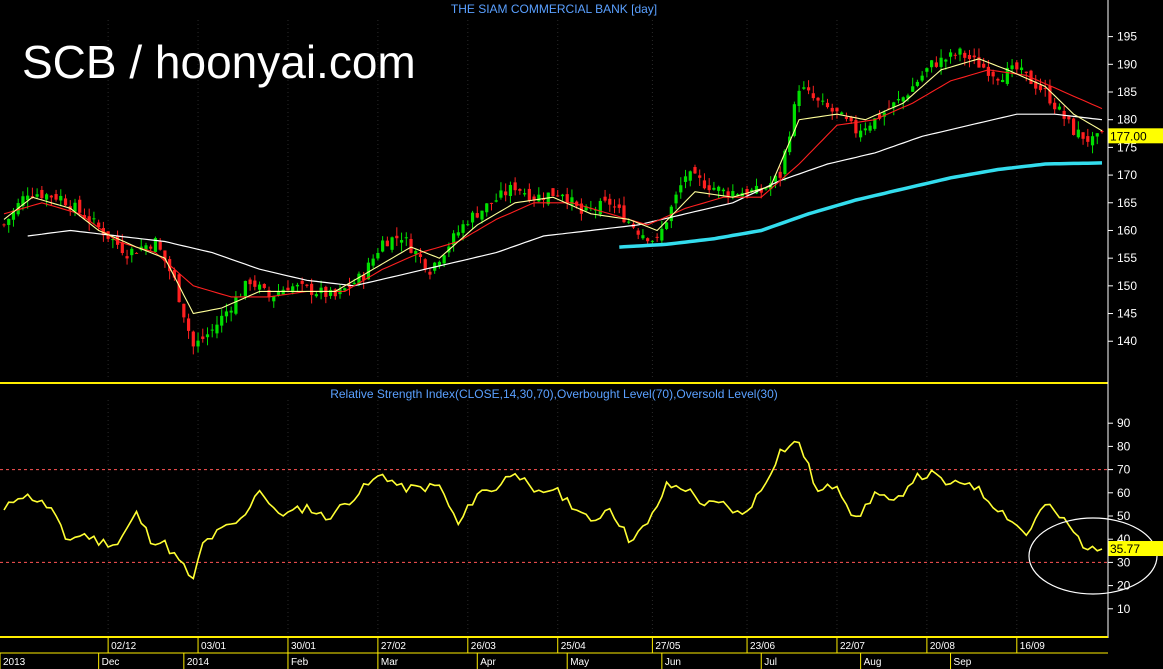  What do you see at coordinates (1032, 646) in the screenshot?
I see `date-label: 16/09` at bounding box center [1032, 646].